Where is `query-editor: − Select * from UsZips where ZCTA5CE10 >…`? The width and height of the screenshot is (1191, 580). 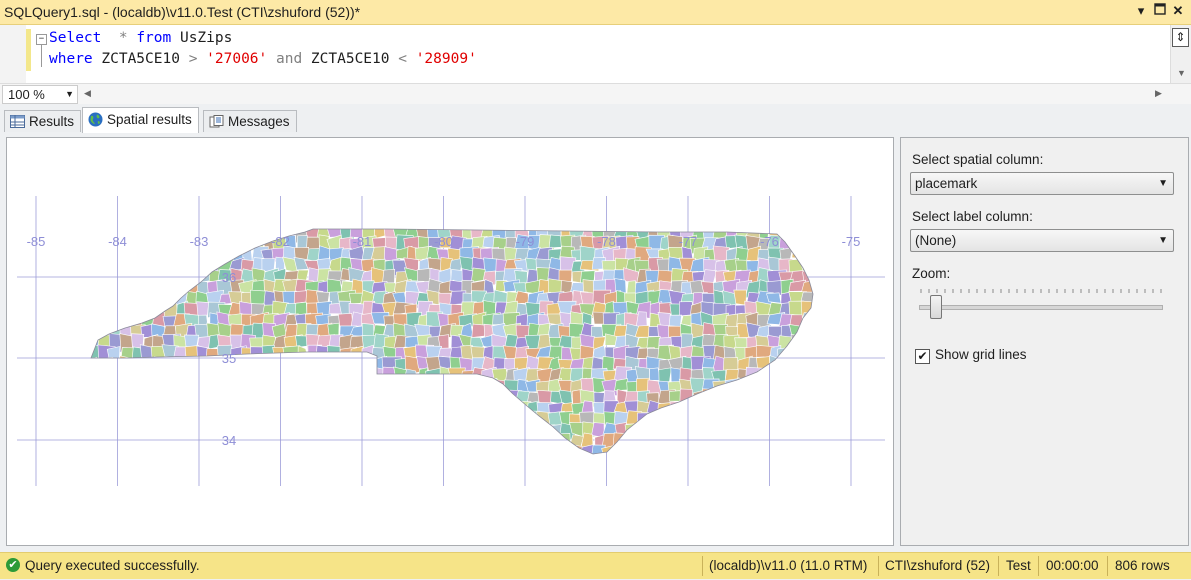
query-editor: − Select * from UsZips where ZCTA5CE10 >… is located at coordinates (595, 54).